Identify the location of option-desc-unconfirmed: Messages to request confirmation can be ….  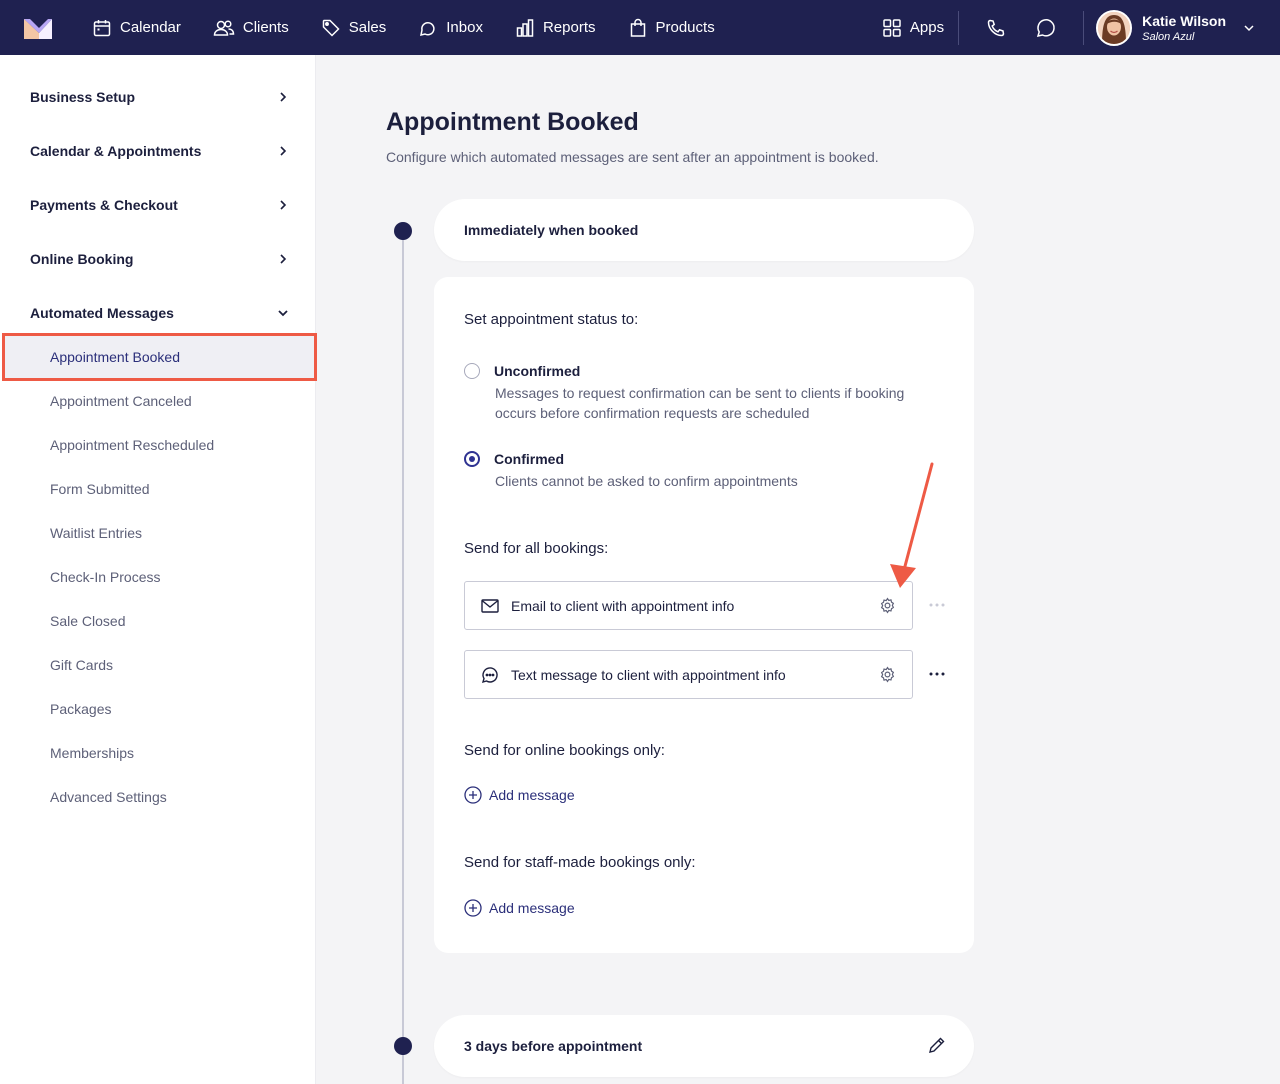
(700, 403).